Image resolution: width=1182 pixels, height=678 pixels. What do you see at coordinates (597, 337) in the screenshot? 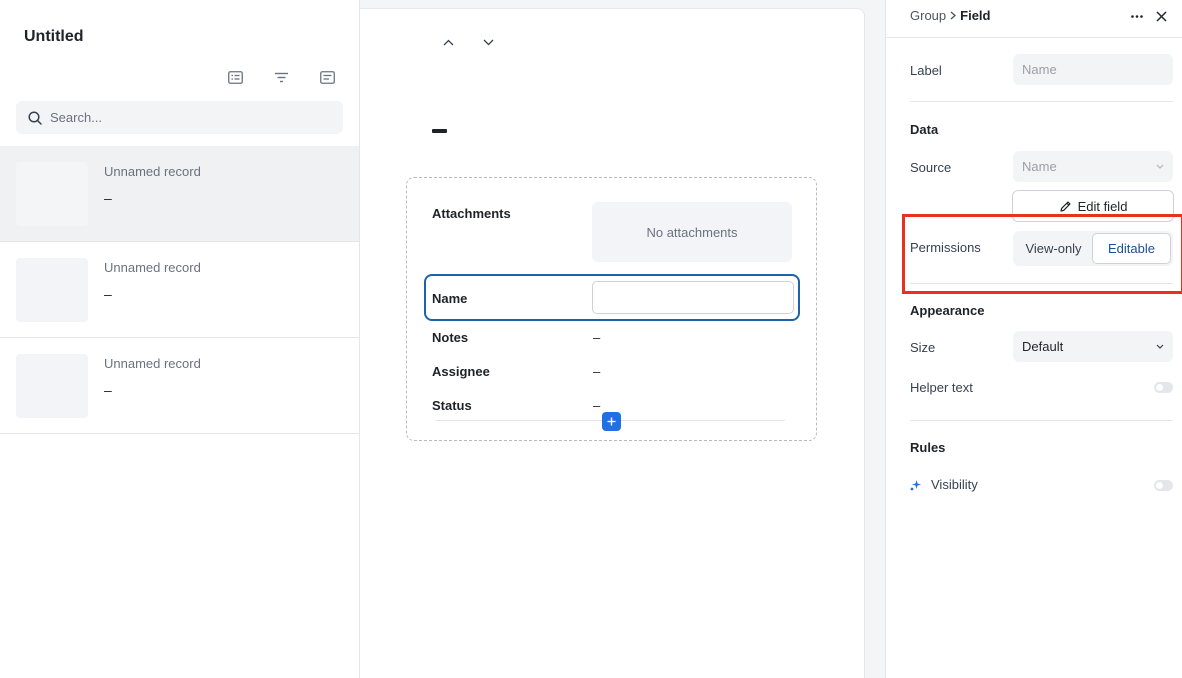
I see `notes-value: –` at bounding box center [597, 337].